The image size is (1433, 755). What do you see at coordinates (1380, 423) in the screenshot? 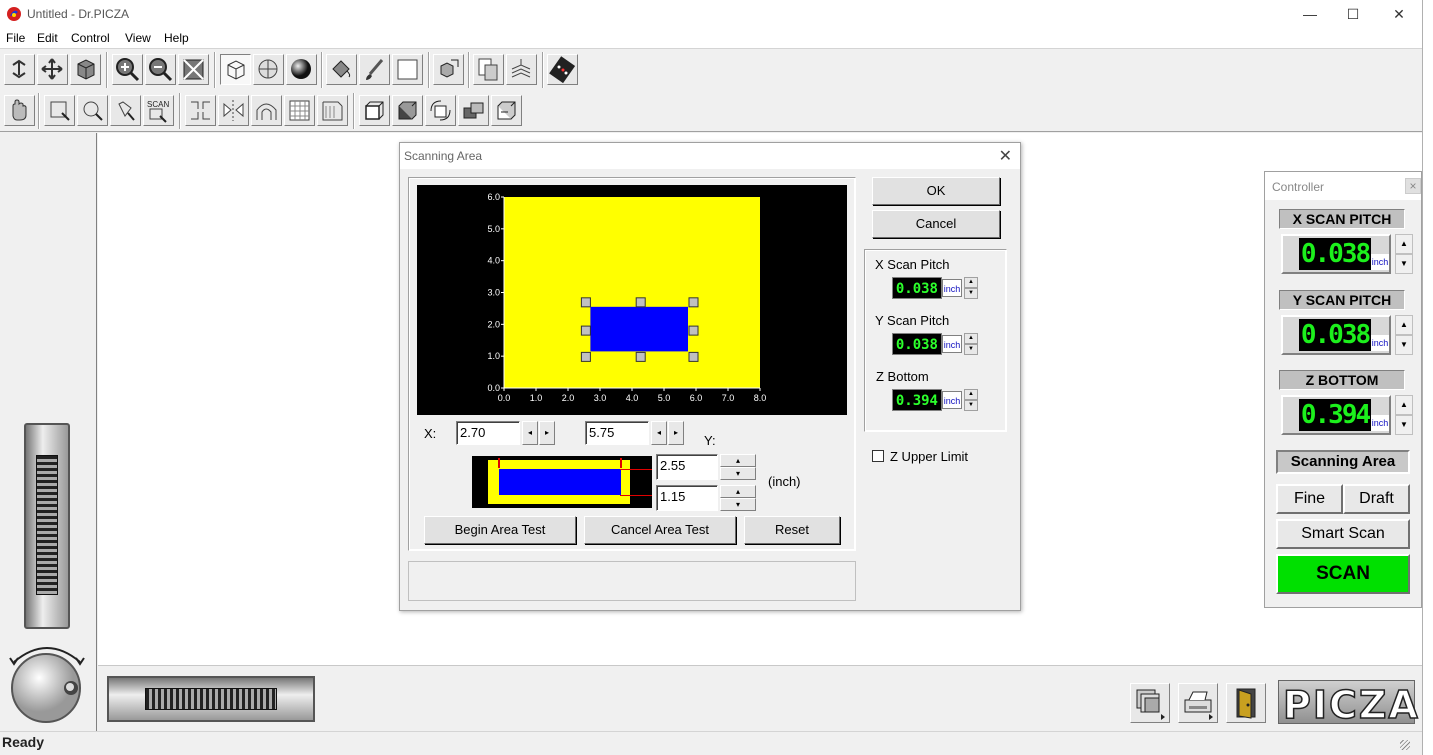
I see `z-bottom-unit-label: inch` at bounding box center [1380, 423].